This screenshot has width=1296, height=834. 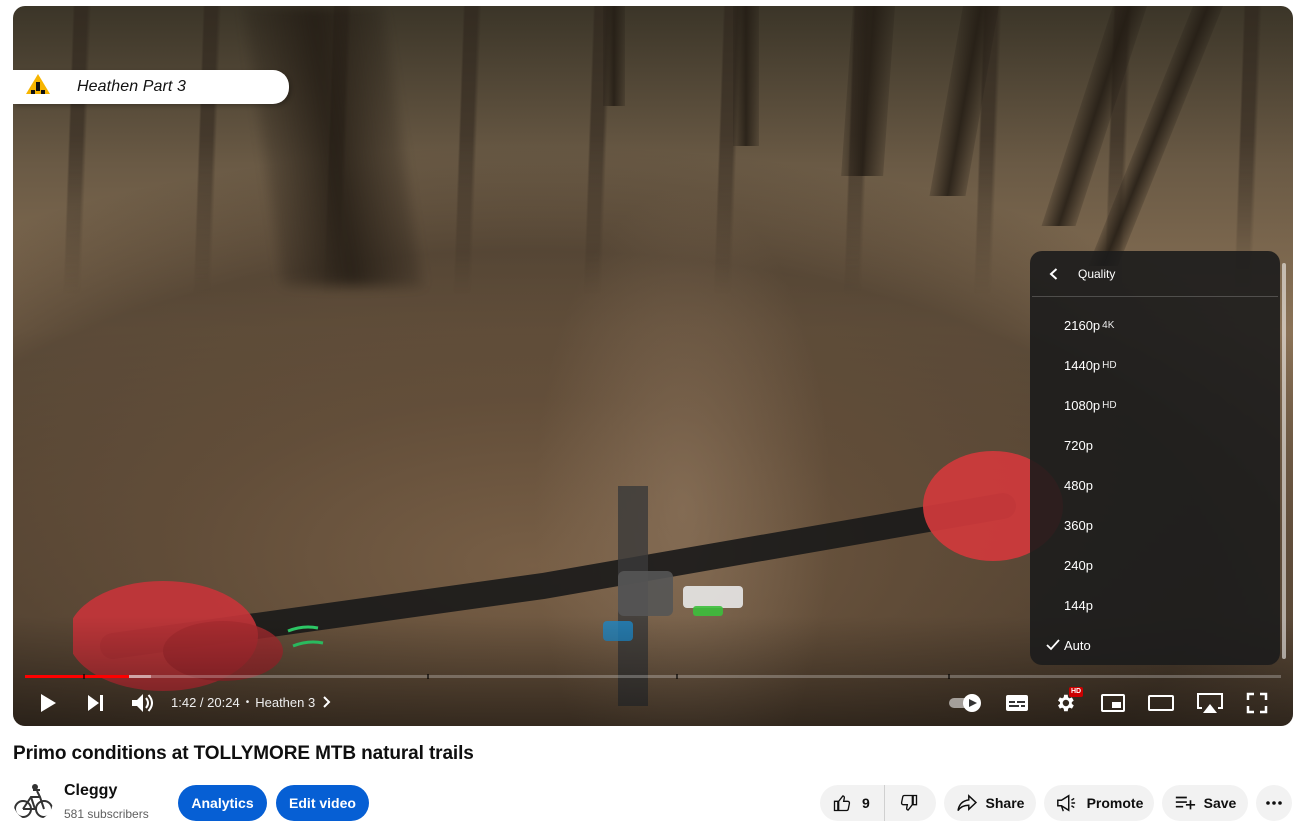 I want to click on more-horizontal-icon, so click(x=1274, y=803).